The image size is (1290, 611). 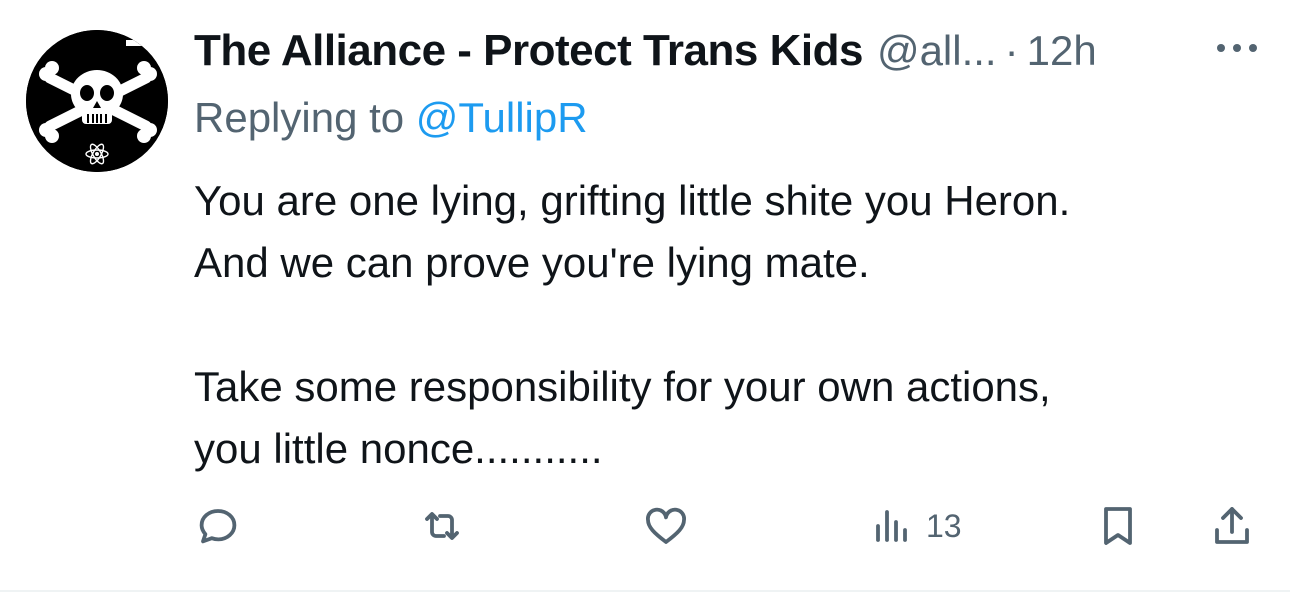 I want to click on avatar, so click(x=97, y=101).